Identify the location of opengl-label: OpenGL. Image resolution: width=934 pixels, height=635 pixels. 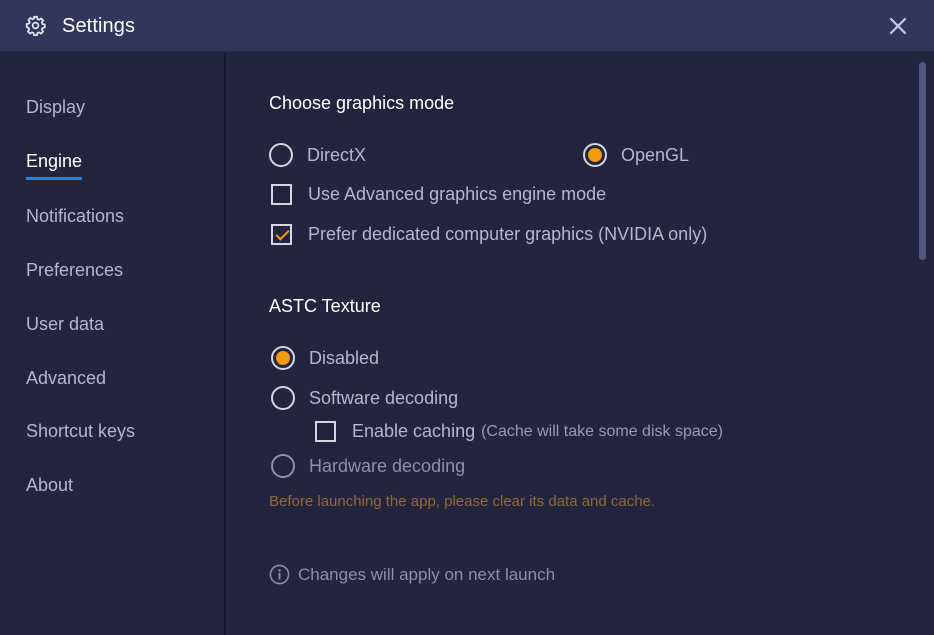
(655, 154).